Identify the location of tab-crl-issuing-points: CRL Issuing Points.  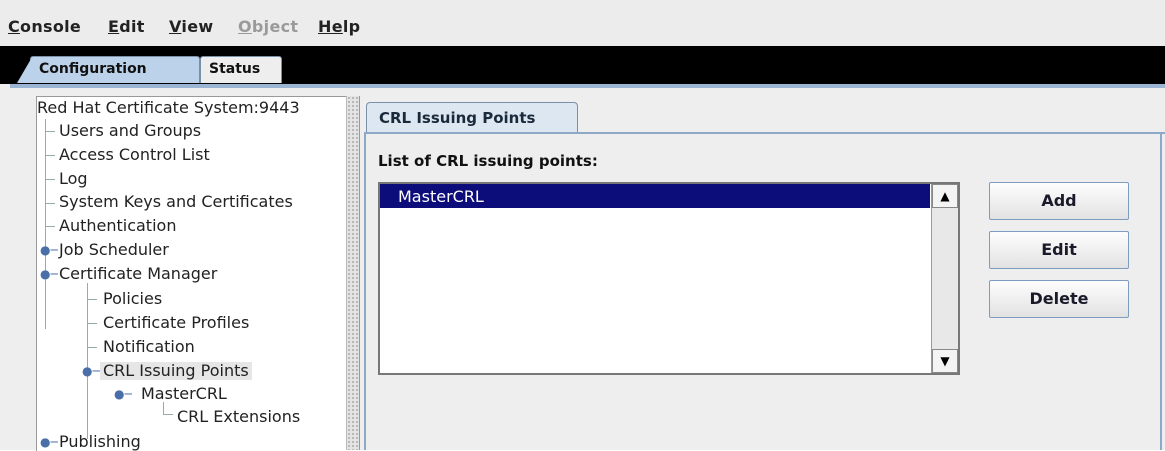
(472, 117).